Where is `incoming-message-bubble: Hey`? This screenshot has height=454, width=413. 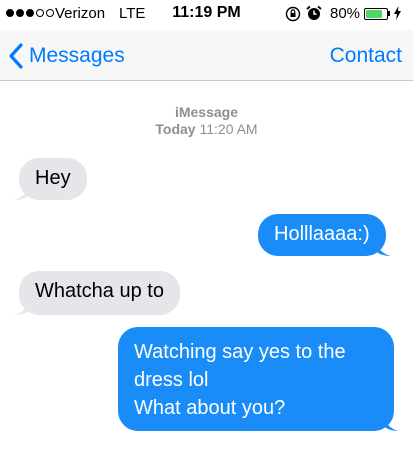 incoming-message-bubble: Hey is located at coordinates (50, 179).